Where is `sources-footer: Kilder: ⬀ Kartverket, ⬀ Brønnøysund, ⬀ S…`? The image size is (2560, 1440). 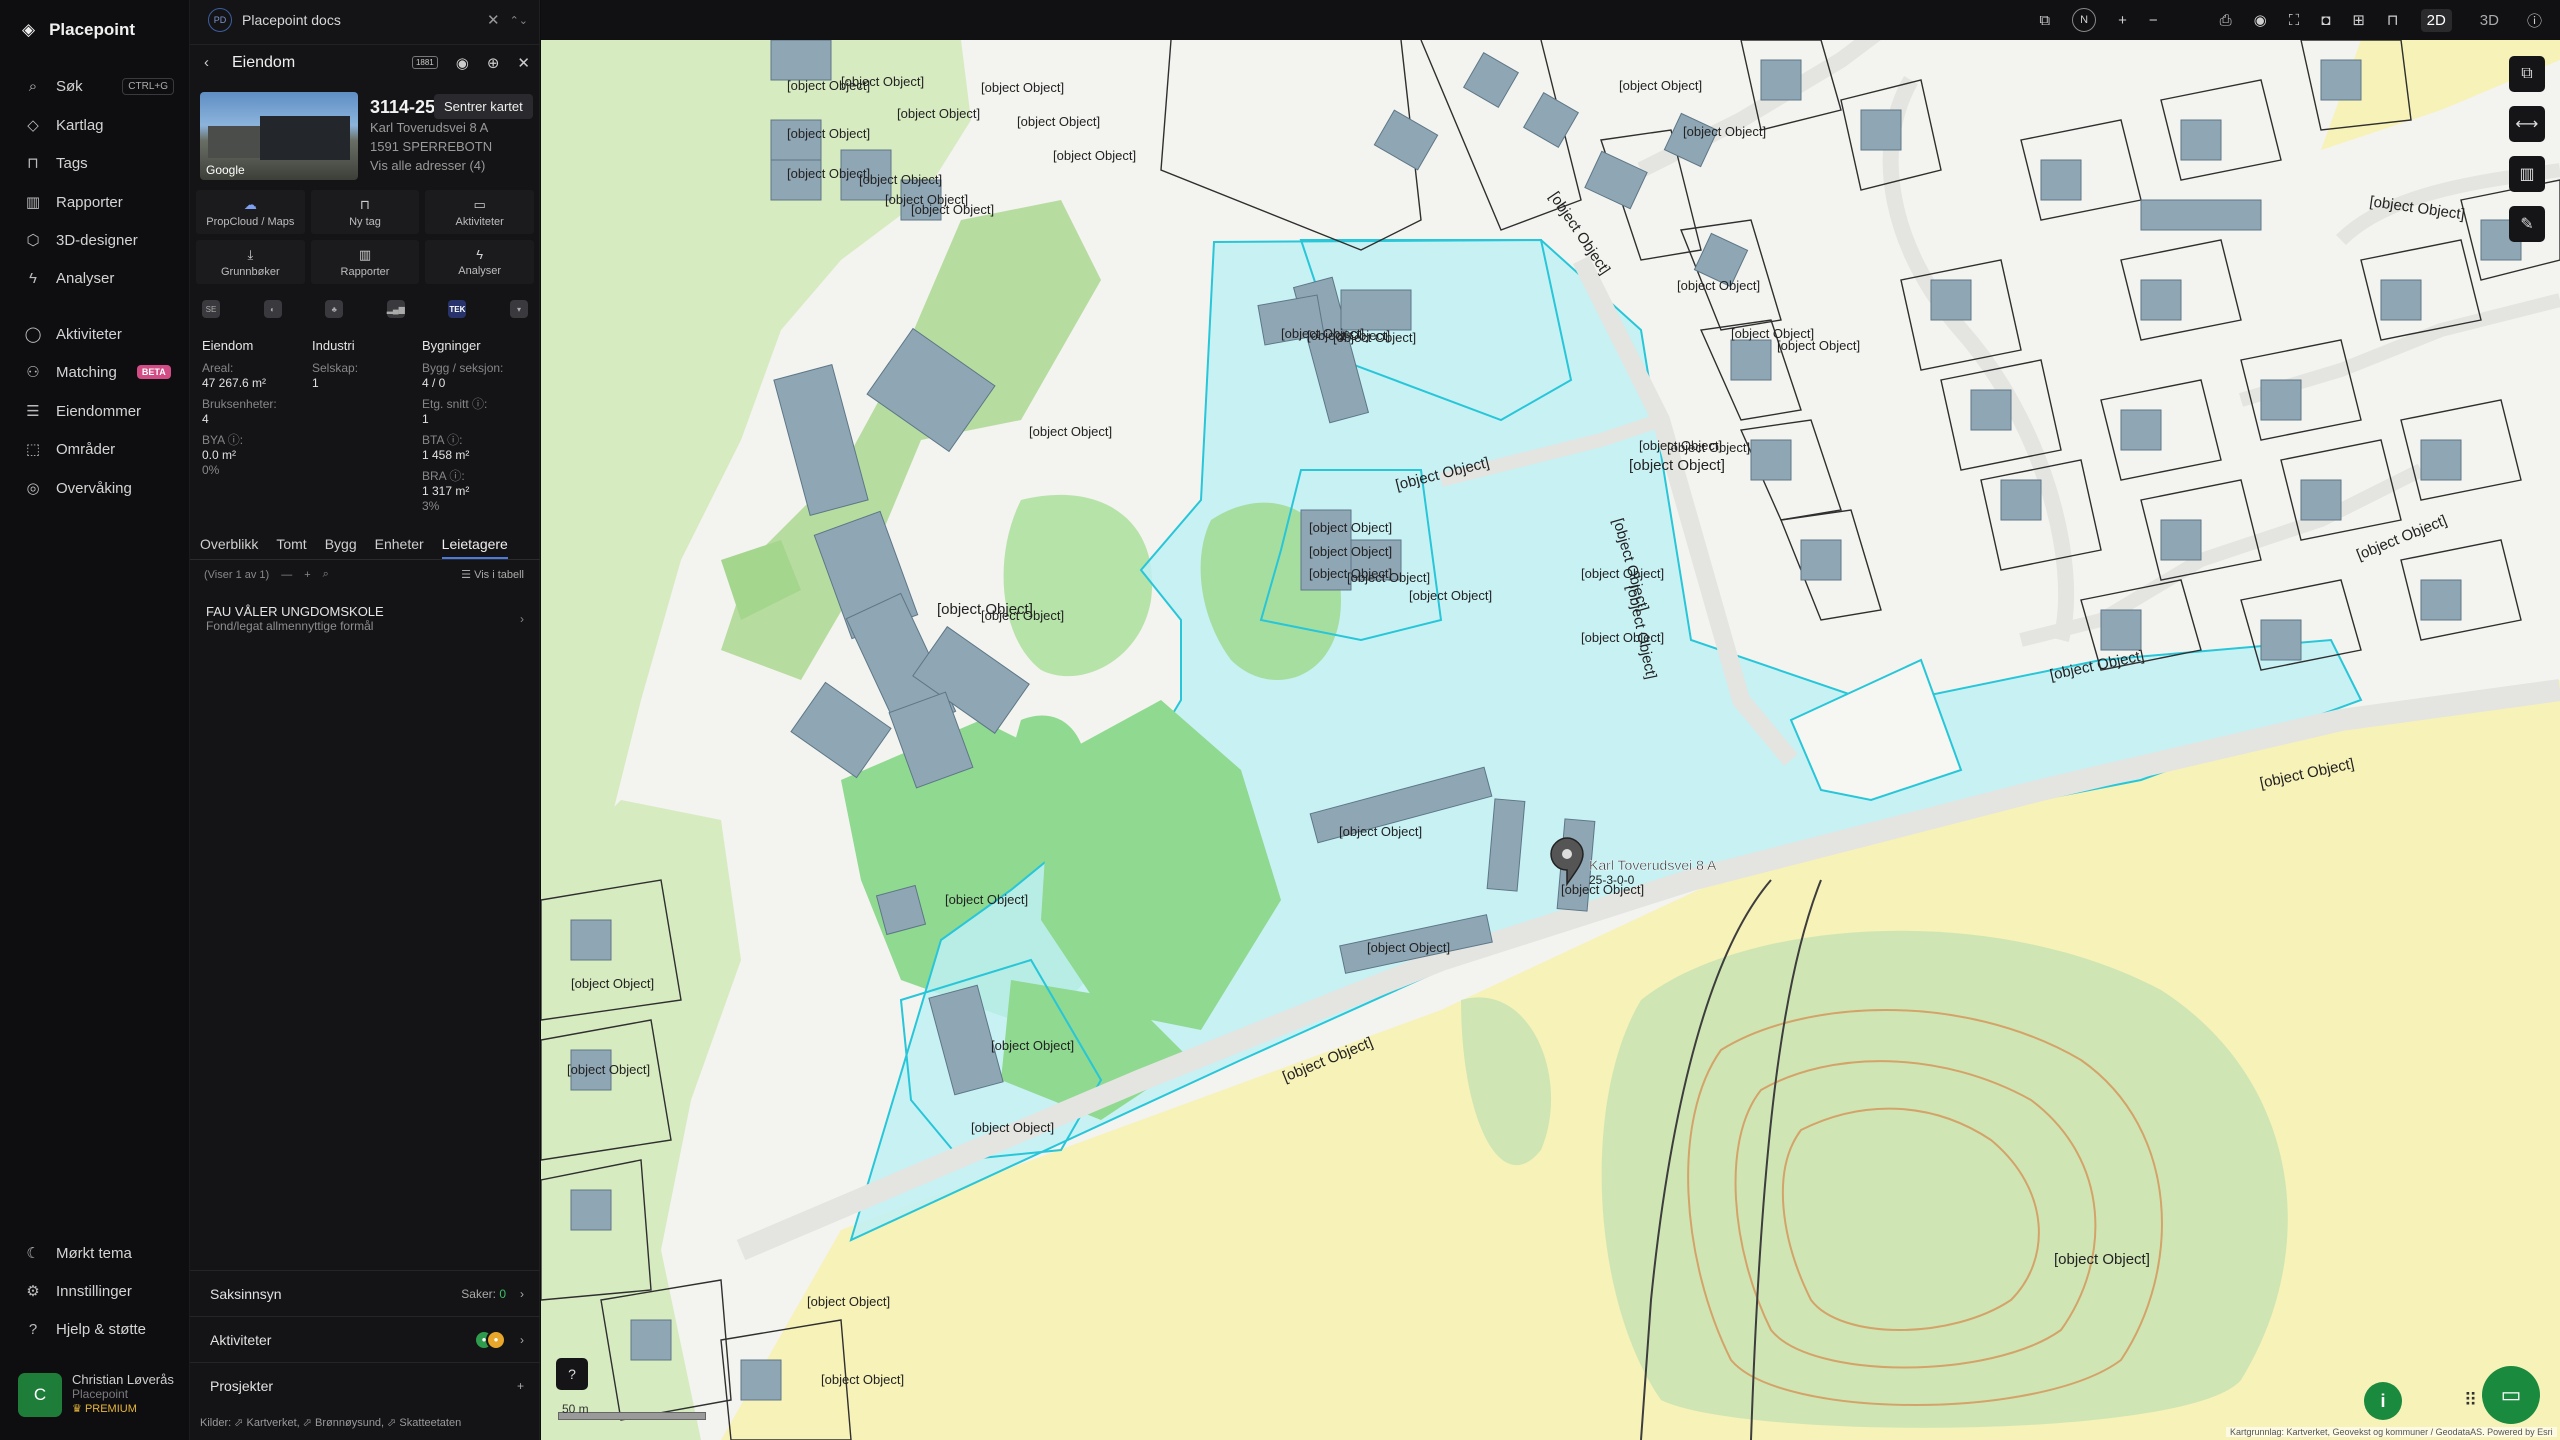
sources-footer: Kilder: ⬀ Kartverket, ⬀ Brønnøysund, ⬀ S… is located at coordinates (331, 1423).